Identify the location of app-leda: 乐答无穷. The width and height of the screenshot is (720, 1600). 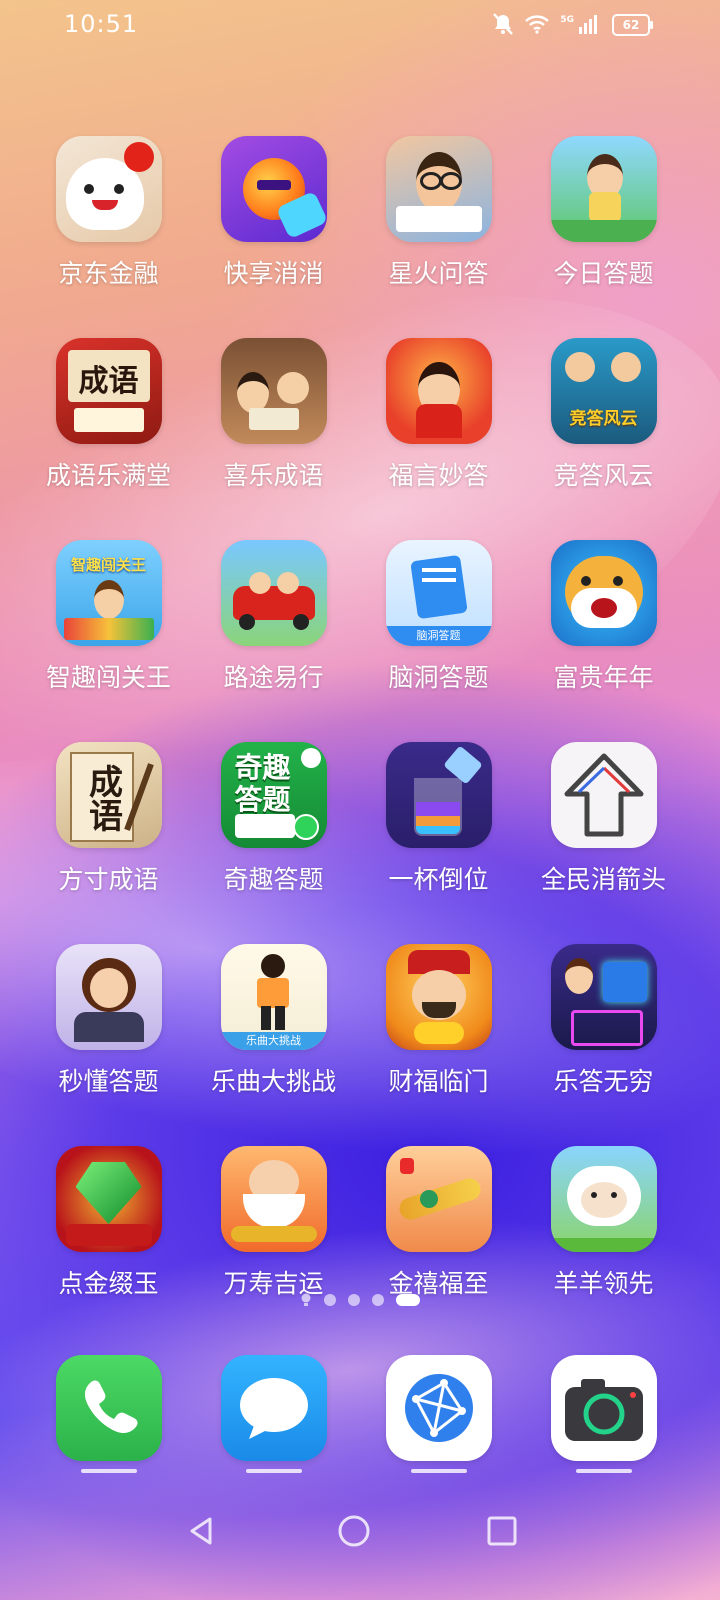
(603, 1021).